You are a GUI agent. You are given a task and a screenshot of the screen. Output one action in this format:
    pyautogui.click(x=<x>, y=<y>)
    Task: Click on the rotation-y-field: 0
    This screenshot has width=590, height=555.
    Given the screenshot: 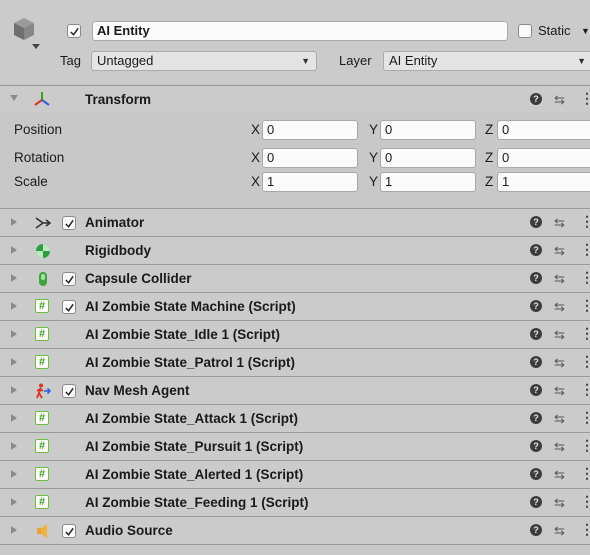 What is the action you would take?
    pyautogui.click(x=428, y=158)
    